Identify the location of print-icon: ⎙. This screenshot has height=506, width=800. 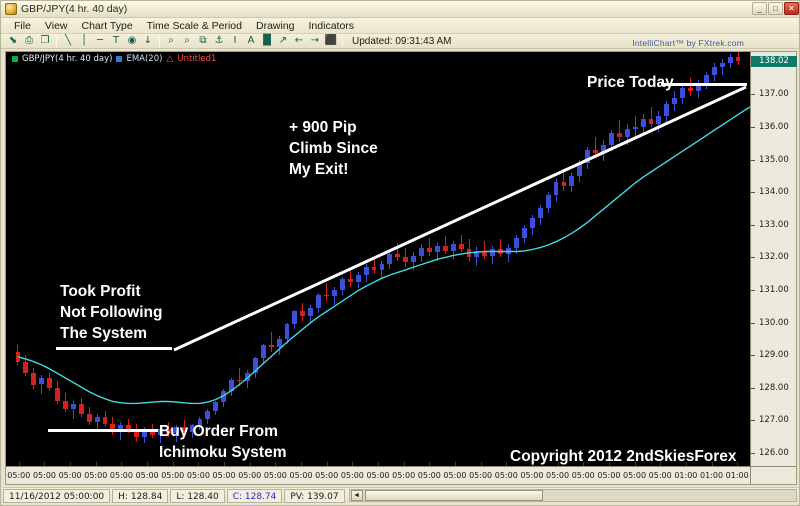
(29, 41).